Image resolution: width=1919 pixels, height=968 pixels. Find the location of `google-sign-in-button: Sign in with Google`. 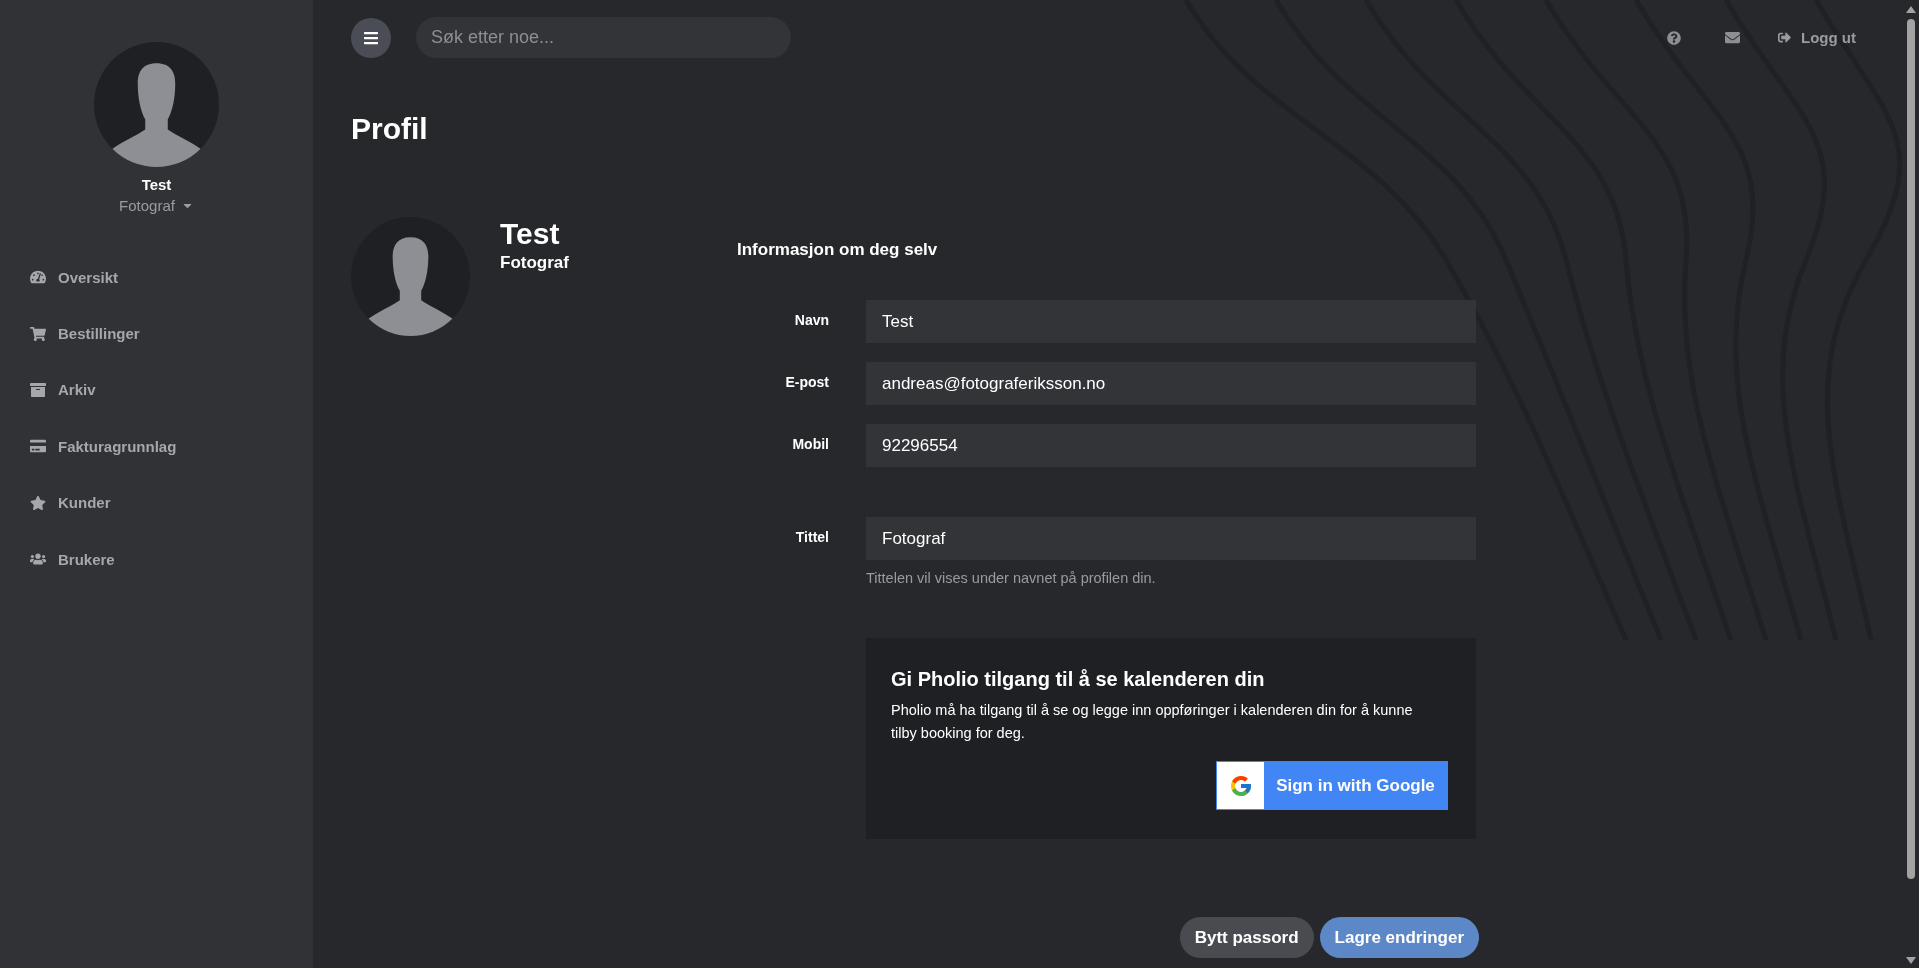

google-sign-in-button: Sign in with Google is located at coordinates (1332, 785).